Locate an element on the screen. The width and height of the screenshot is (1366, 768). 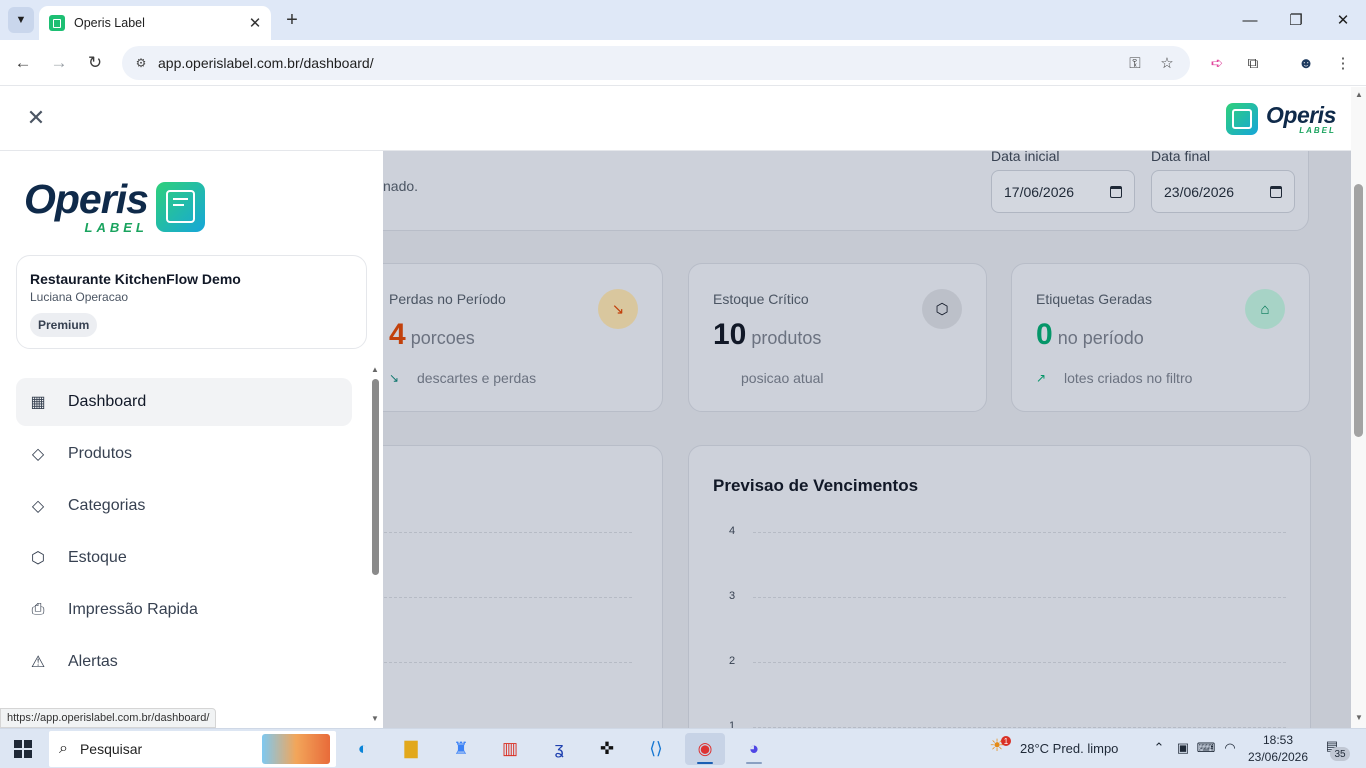
taskbar-search: ⌕ Pesquisar is located at coordinates (192, 749).